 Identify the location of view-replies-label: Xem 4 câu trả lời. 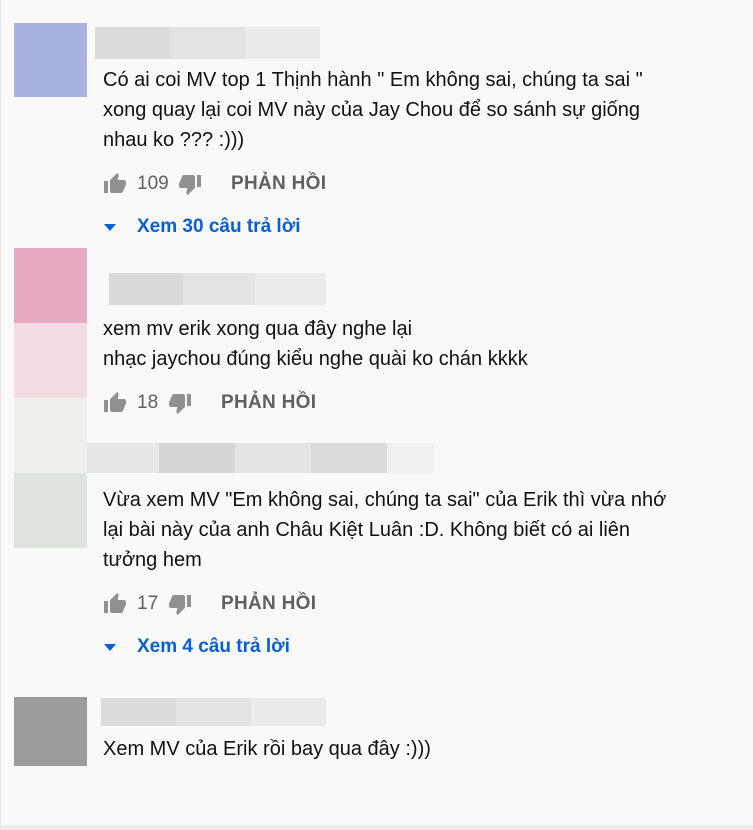
(213, 646).